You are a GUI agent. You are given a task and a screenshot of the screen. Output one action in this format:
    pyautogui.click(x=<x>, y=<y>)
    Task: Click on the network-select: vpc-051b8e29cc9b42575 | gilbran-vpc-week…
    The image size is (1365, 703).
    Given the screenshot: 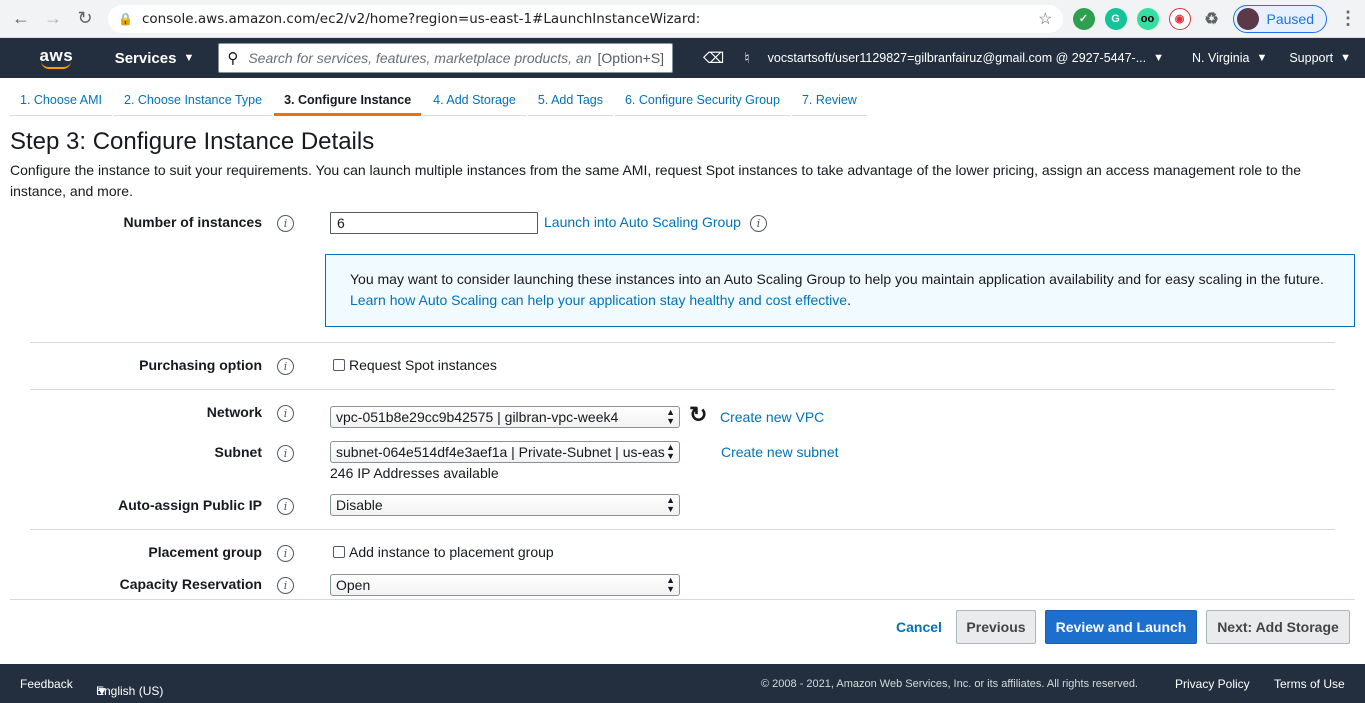 What is the action you would take?
    pyautogui.click(x=505, y=417)
    